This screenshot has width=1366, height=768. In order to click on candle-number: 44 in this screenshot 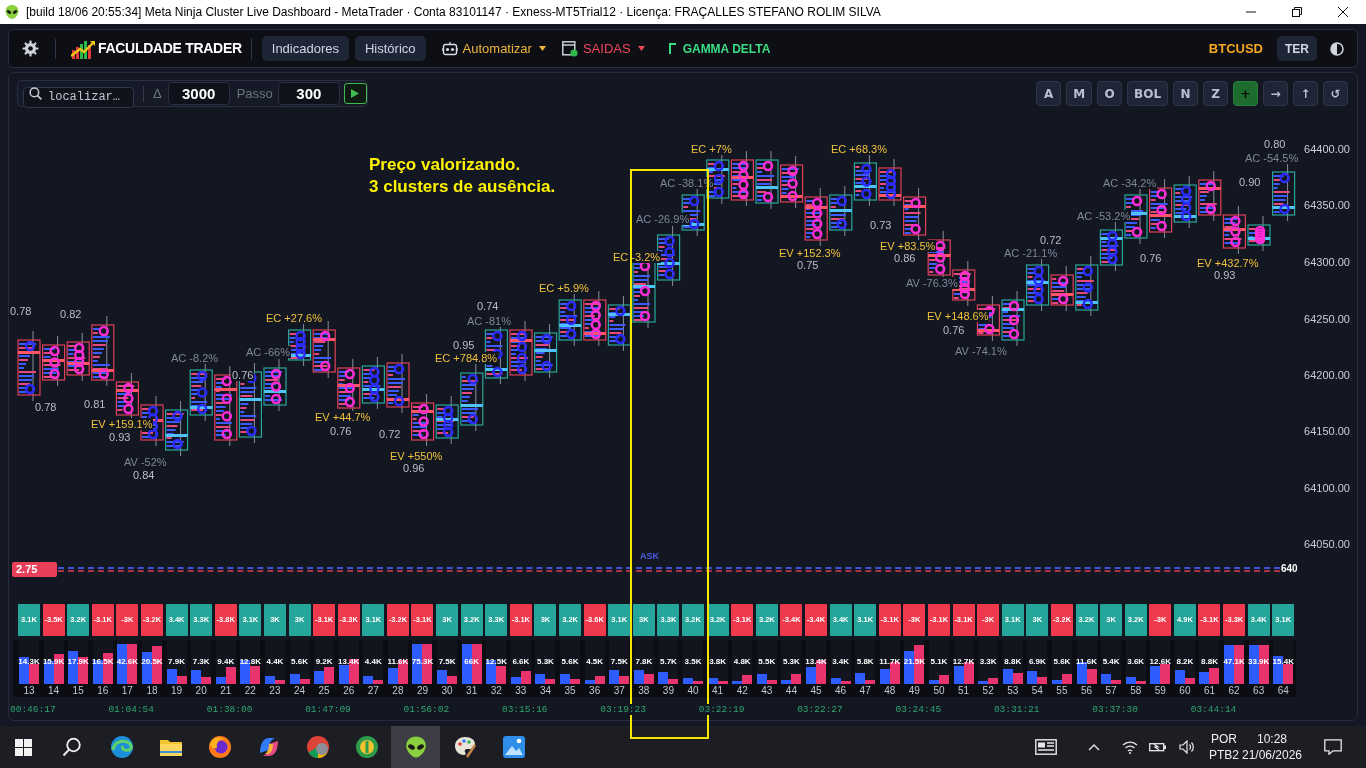, I will do `click(791, 691)`.